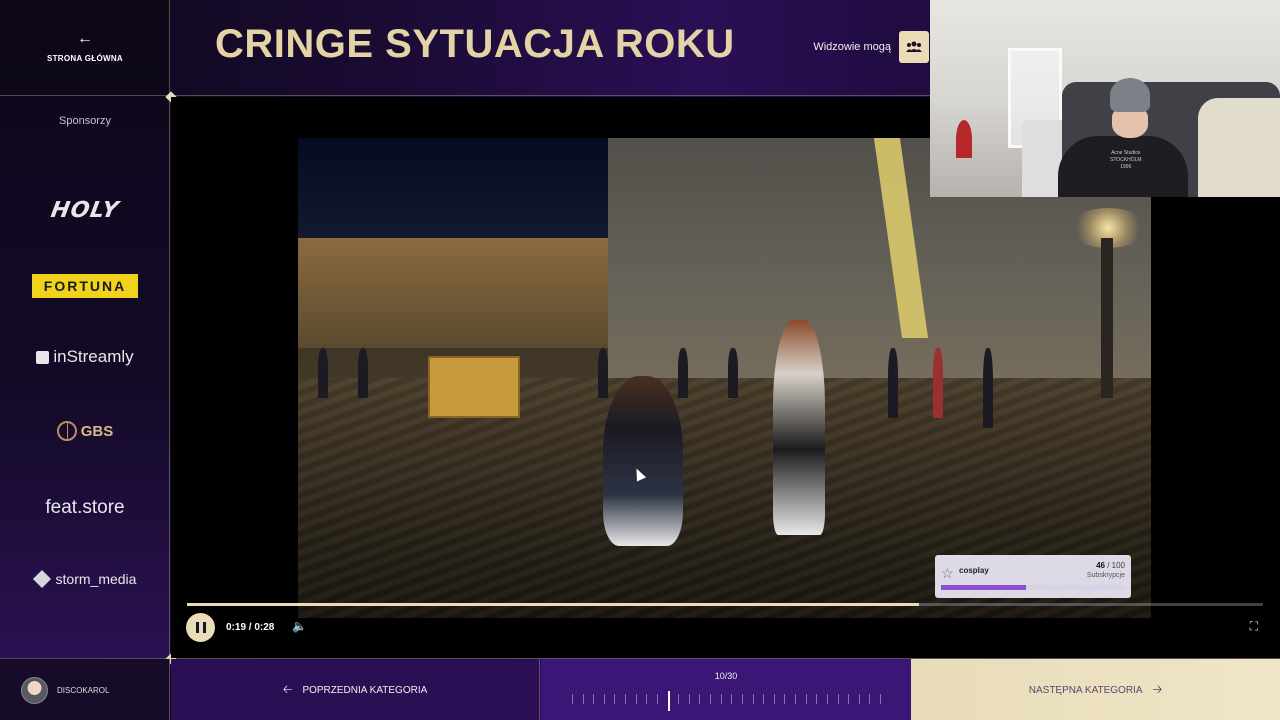 Image resolution: width=1280 pixels, height=720 pixels. Describe the element at coordinates (43, 357) in the screenshot. I see `instreamly-icon` at that location.